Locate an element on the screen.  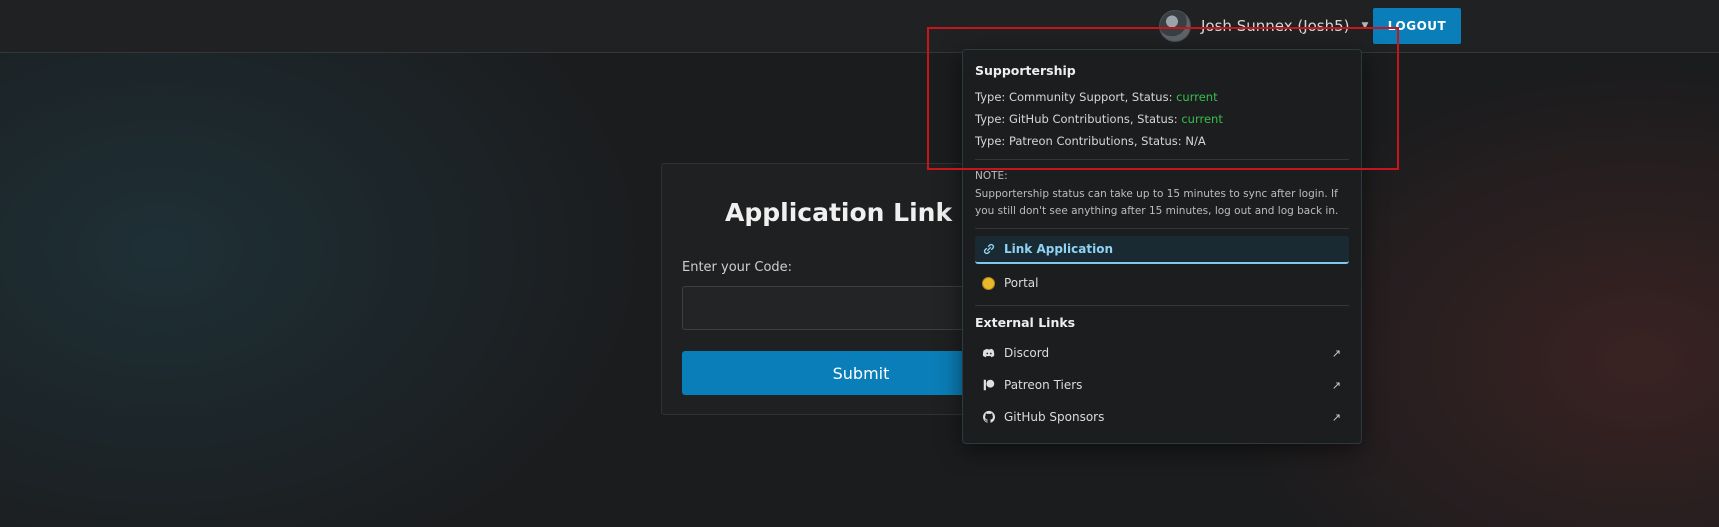
external-link-label: GitHub Sponsors is located at coordinates (1054, 417).